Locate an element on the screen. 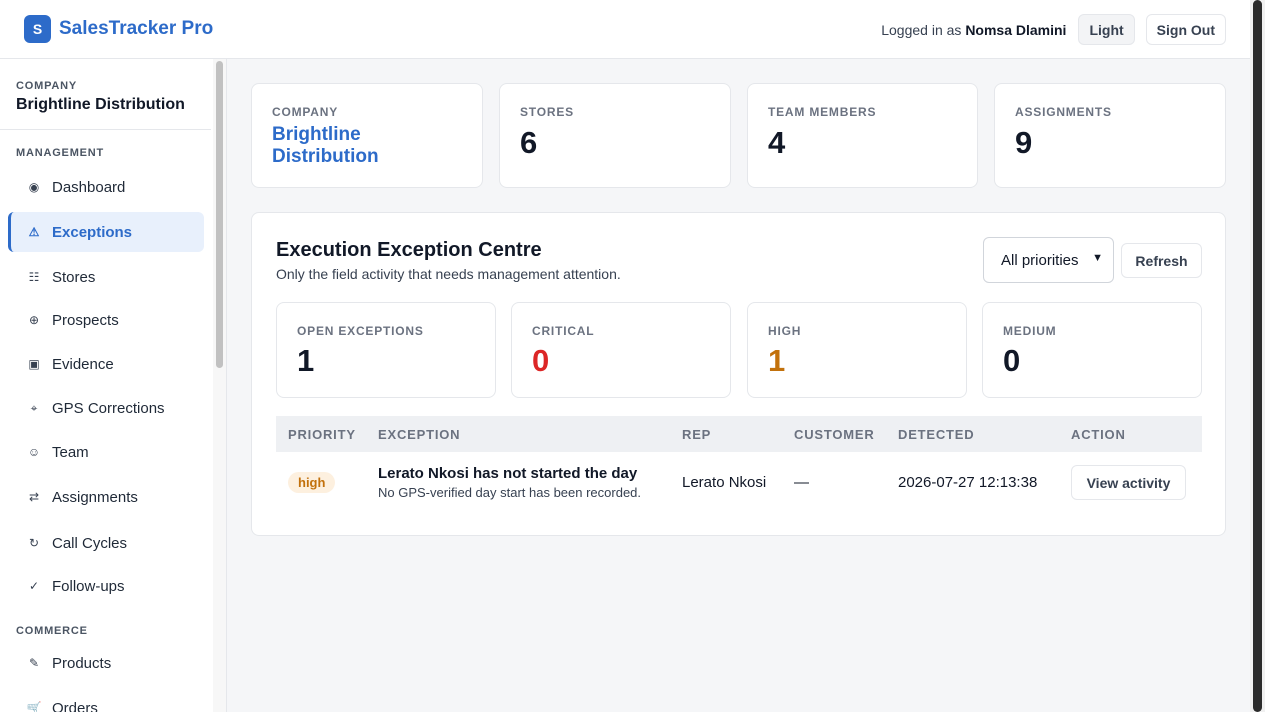 Image resolution: width=1265 pixels, height=712 pixels. stat-value: 1 is located at coordinates (306, 360).